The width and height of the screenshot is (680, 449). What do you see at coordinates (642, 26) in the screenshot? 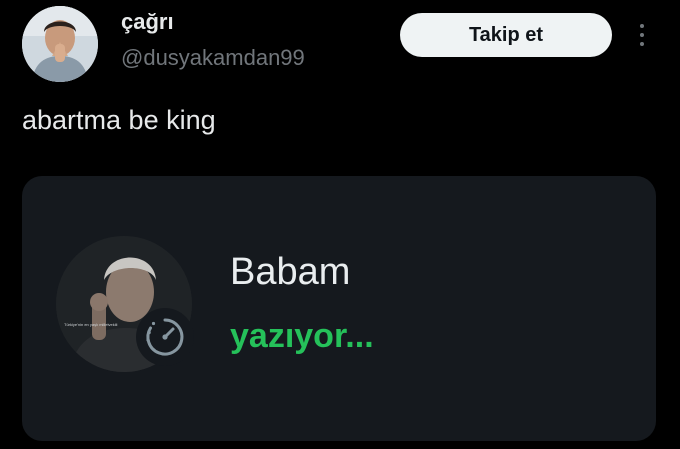
I see `more-vertical-icon` at bounding box center [642, 26].